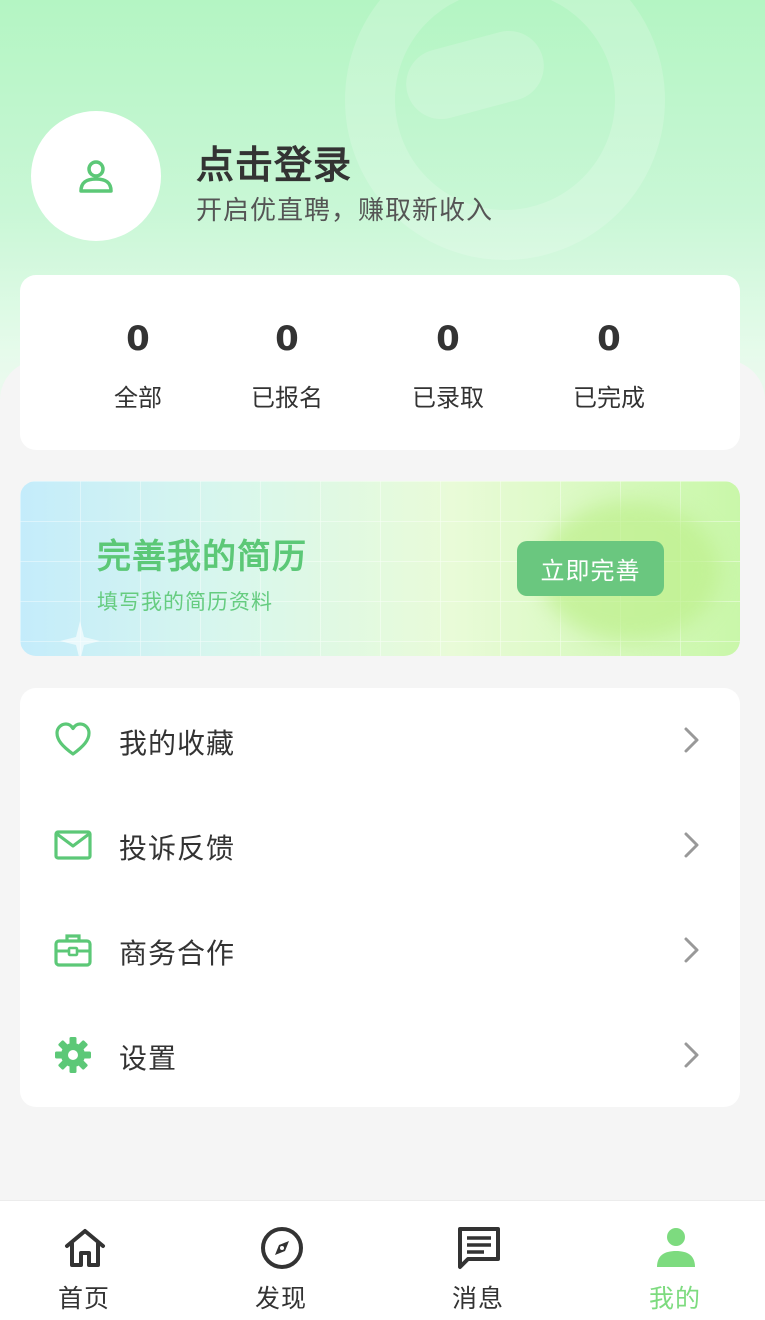 The height and width of the screenshot is (1320, 765). What do you see at coordinates (590, 568) in the screenshot?
I see `complete-resume-button: 立即完善` at bounding box center [590, 568].